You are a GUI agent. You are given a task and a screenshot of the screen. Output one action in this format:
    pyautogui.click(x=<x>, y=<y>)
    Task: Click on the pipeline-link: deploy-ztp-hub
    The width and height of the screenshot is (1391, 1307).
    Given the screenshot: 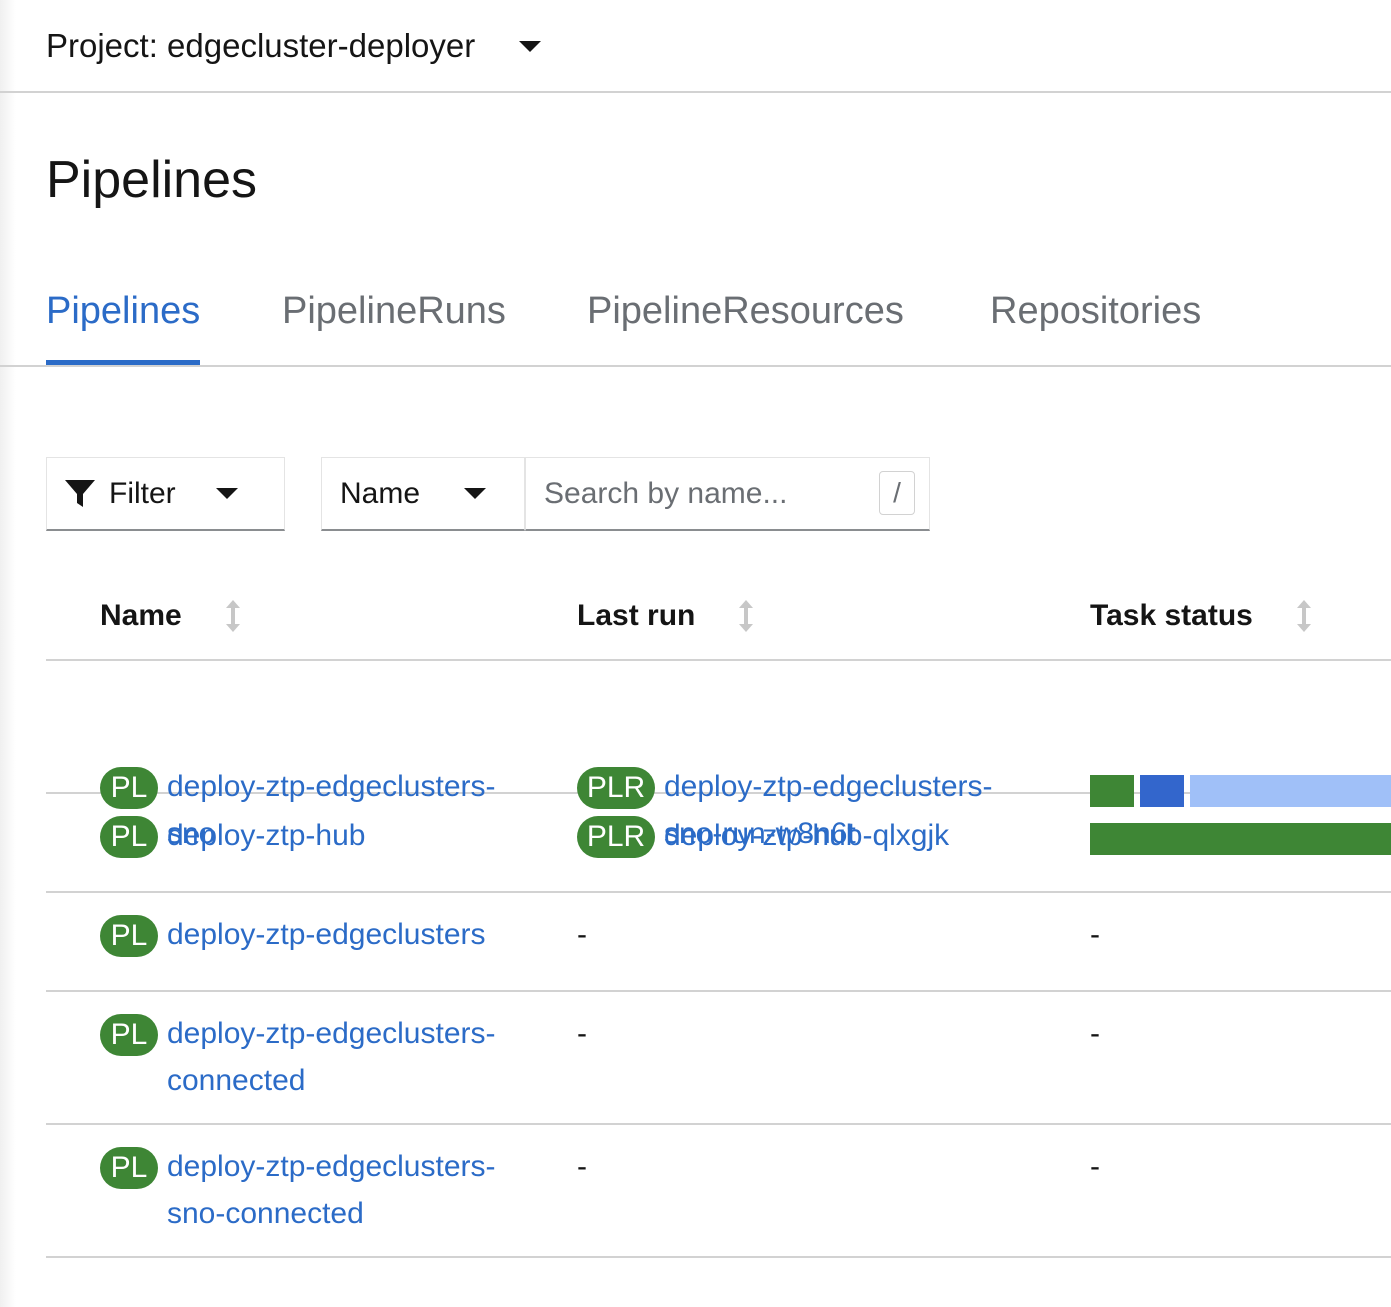 What is the action you would take?
    pyautogui.click(x=357, y=835)
    